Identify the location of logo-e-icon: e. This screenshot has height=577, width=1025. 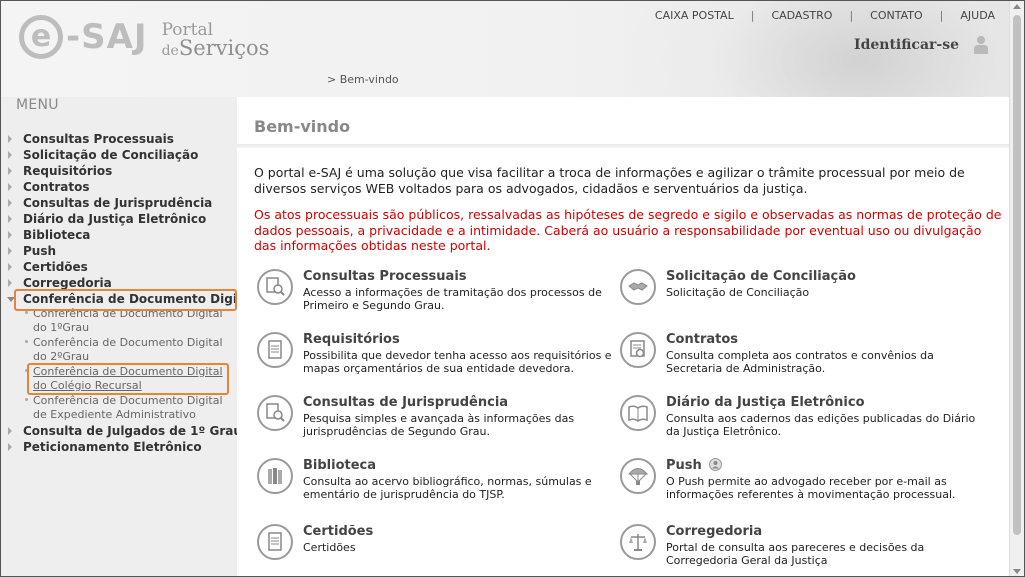
(41, 37).